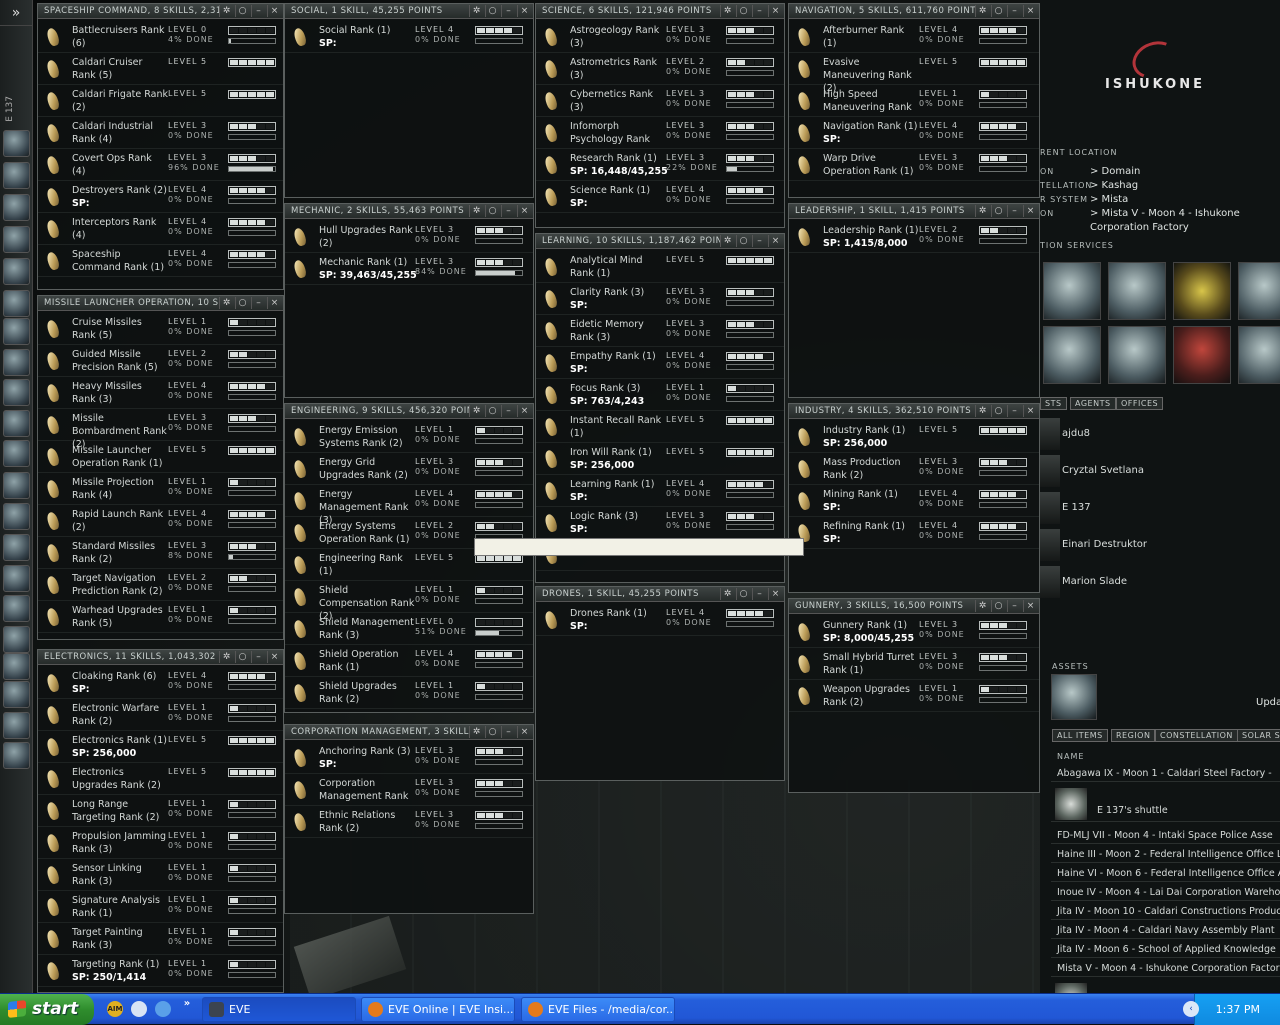 This screenshot has width=1280, height=1025. What do you see at coordinates (1072, 291) in the screenshot?
I see `service-repair-icon` at bounding box center [1072, 291].